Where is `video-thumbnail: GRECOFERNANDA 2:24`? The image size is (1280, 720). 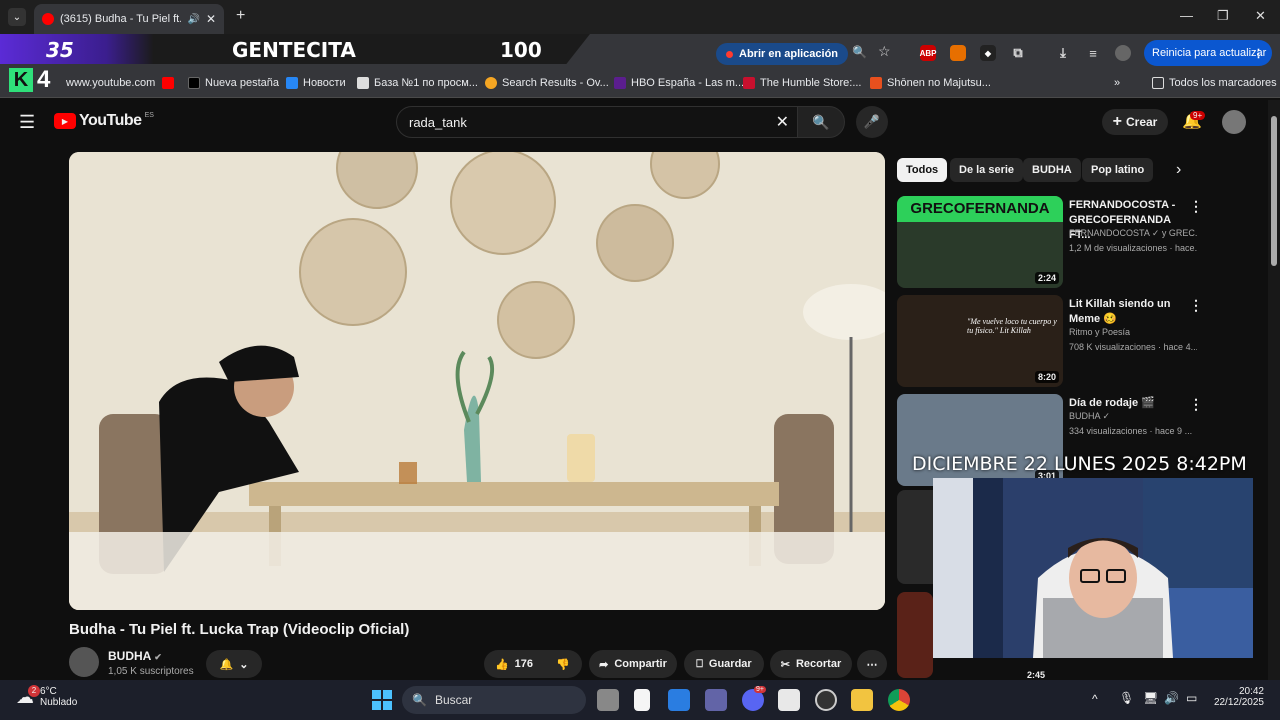
video-thumbnail: GRECOFERNANDA 2:24 is located at coordinates (980, 242).